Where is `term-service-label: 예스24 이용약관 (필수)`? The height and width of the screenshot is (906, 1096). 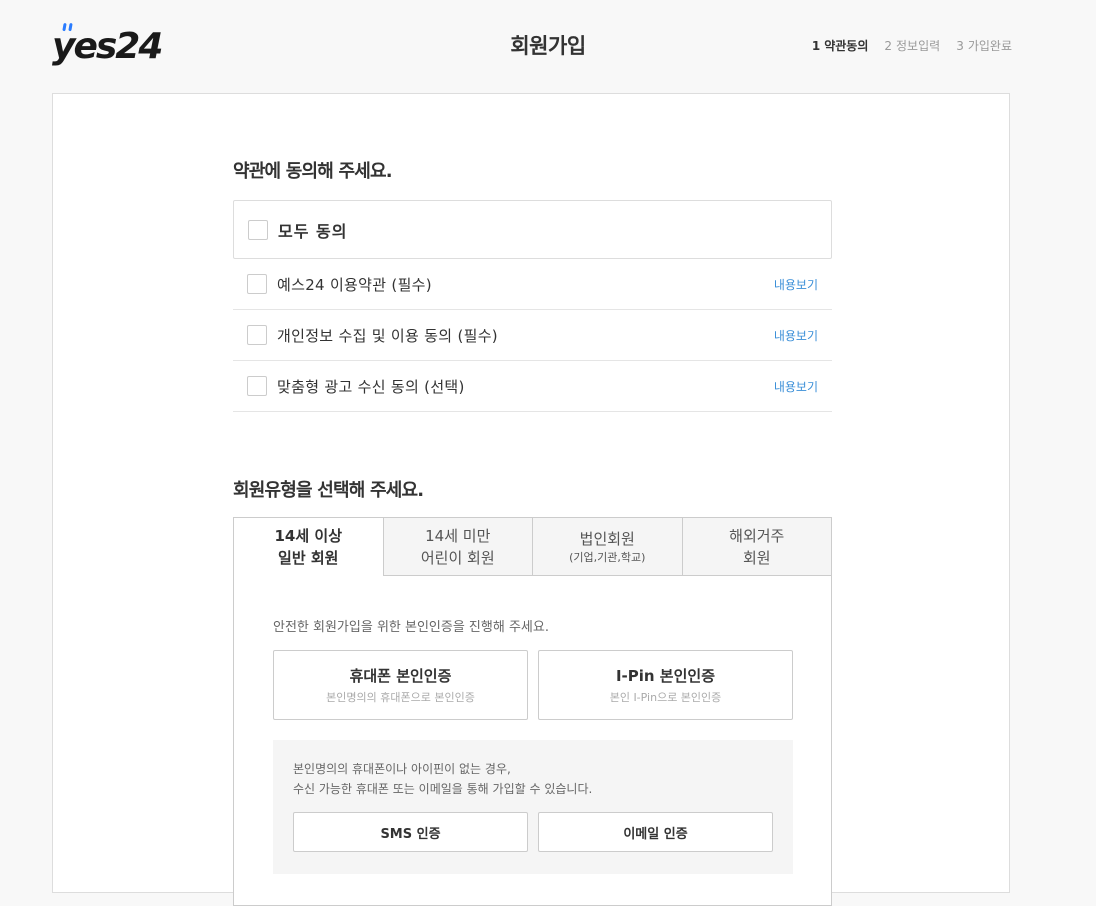 term-service-label: 예스24 이용약관 (필수) is located at coordinates (525, 284).